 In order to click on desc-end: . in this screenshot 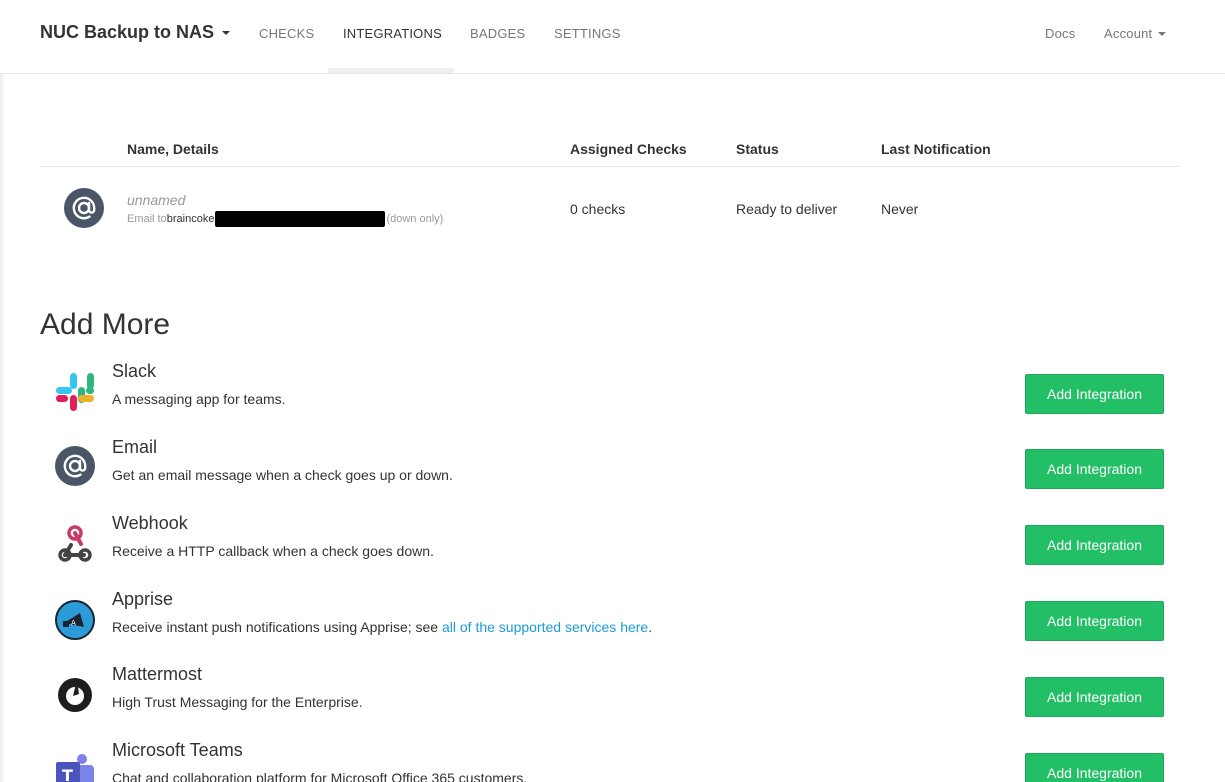, I will do `click(650, 627)`.